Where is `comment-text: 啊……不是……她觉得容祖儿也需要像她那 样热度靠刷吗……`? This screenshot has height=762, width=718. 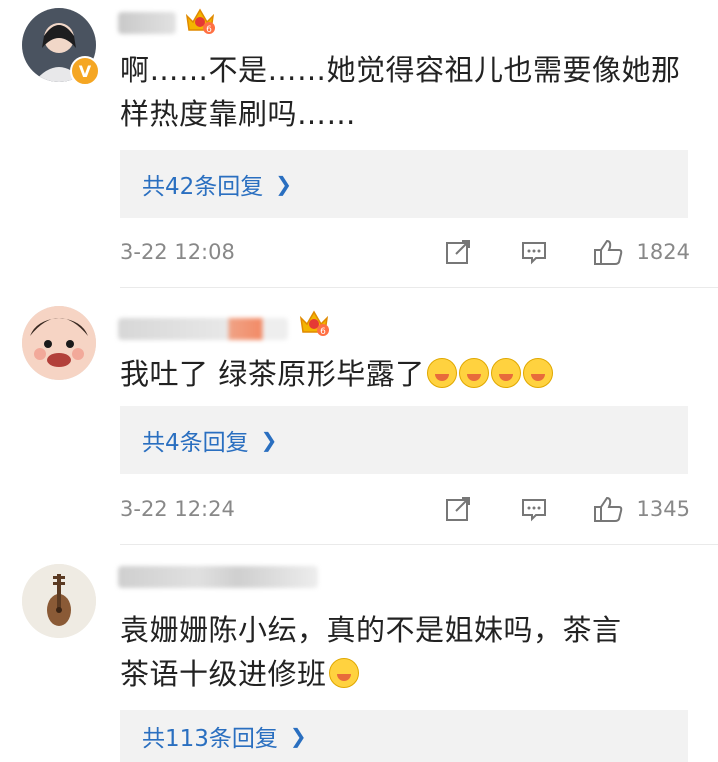
comment-text: 啊……不是……她觉得容祖儿也需要像她那 样热度靠刷吗…… is located at coordinates (407, 92).